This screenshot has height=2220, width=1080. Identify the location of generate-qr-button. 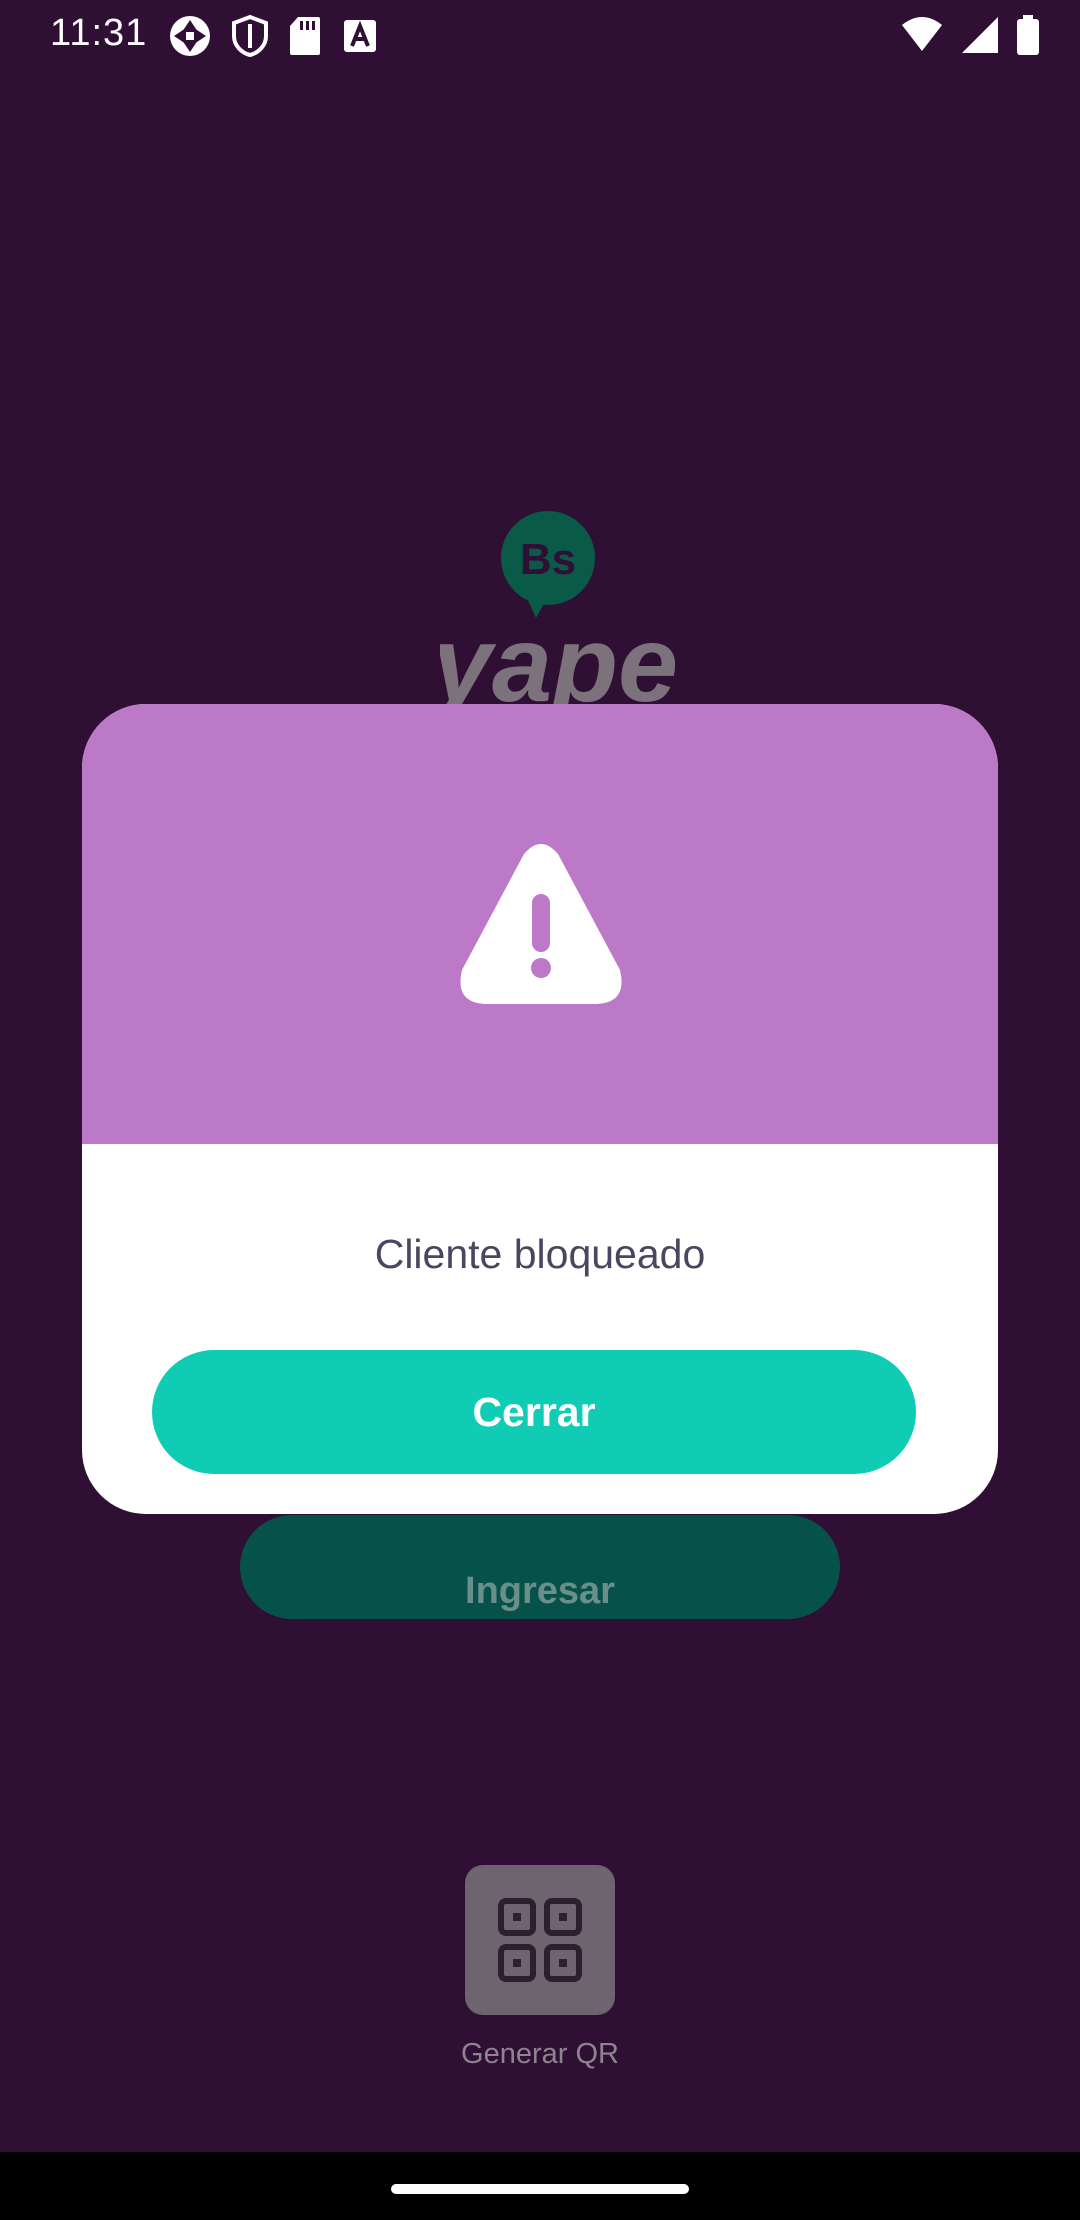
(540, 1940).